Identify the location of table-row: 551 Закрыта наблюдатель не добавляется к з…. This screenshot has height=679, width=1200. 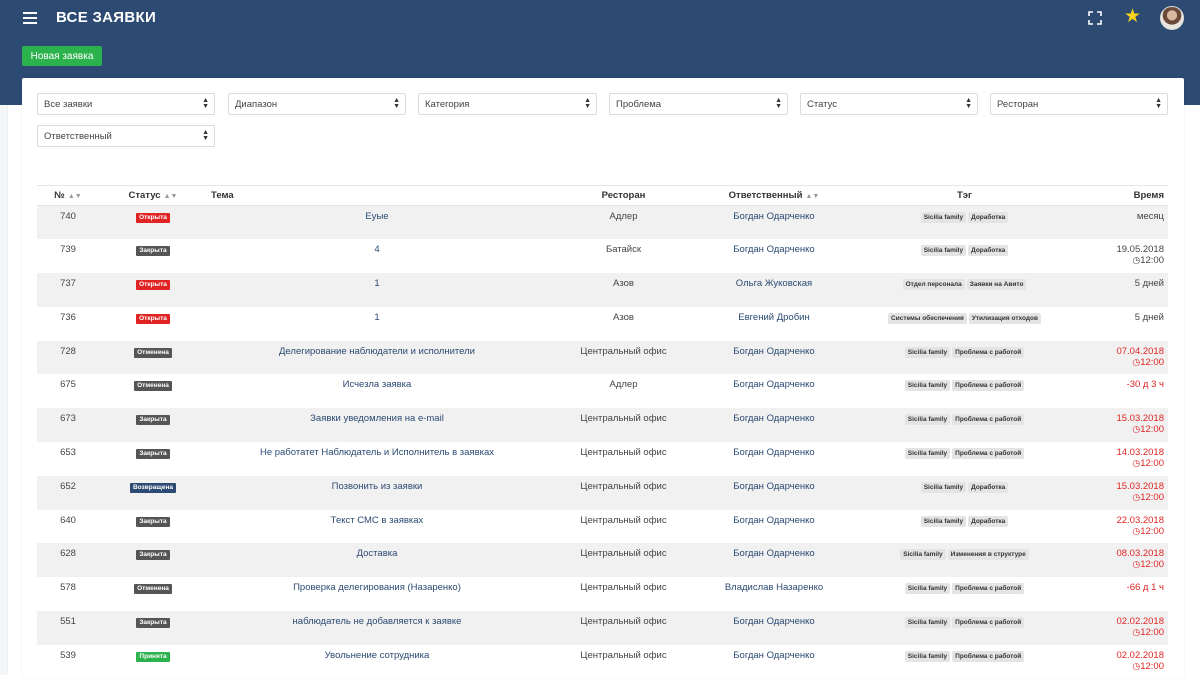
(602, 628).